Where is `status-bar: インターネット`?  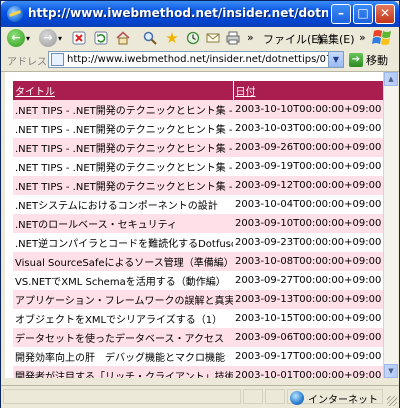 status-bar: インターネット is located at coordinates (200, 396).